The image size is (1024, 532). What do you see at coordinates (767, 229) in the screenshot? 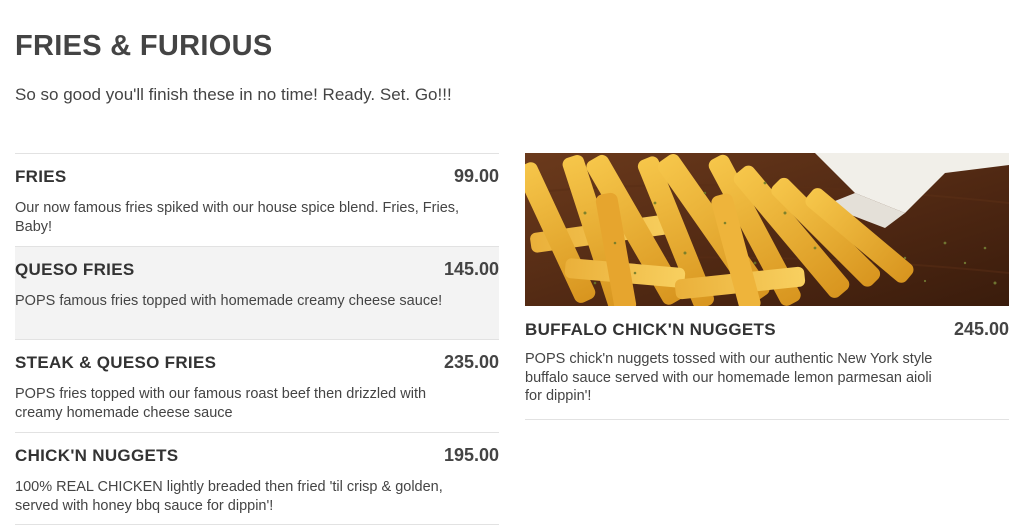
I see `fries-photo-icon` at bounding box center [767, 229].